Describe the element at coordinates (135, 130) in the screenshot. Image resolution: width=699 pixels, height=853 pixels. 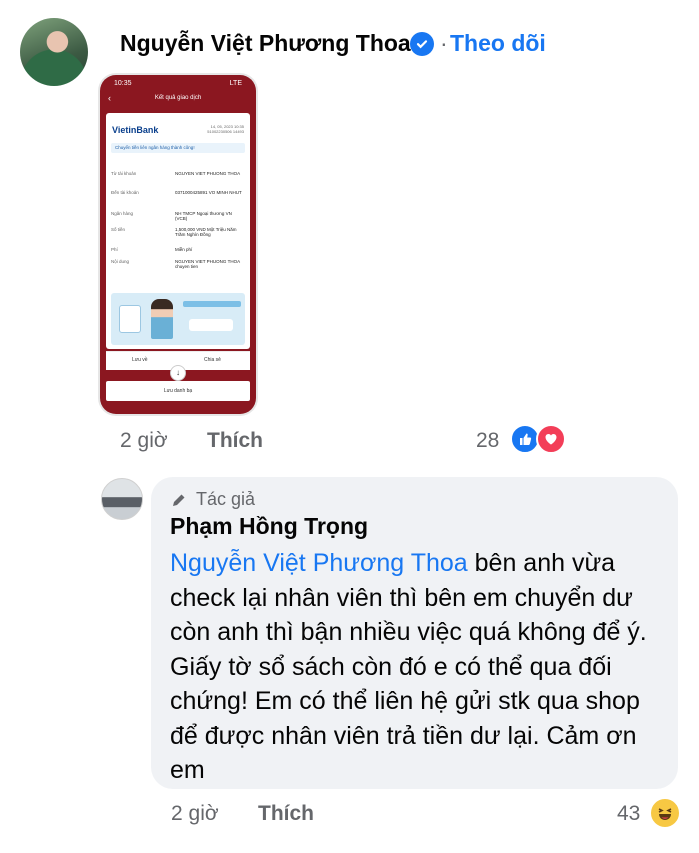
I see `bank-logo: VietinBank` at that location.